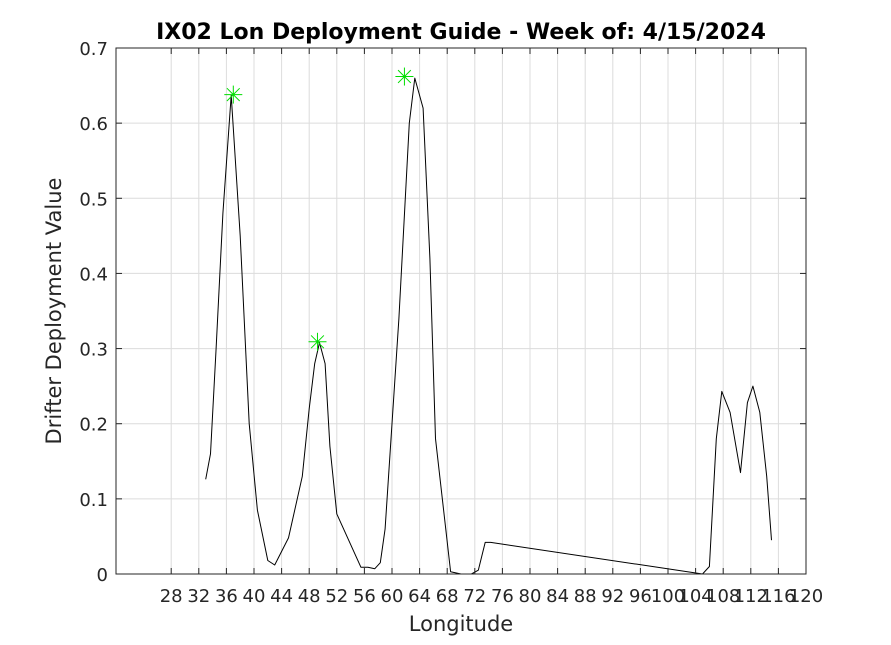  What do you see at coordinates (93, 274) in the screenshot?
I see `y-tick-label: 0.4` at bounding box center [93, 274].